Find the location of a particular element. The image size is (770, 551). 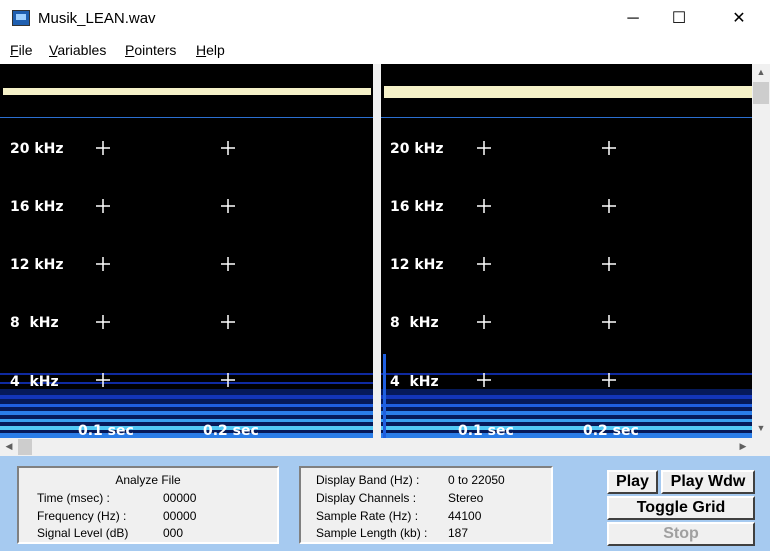

menu-file: File is located at coordinates (21, 50).